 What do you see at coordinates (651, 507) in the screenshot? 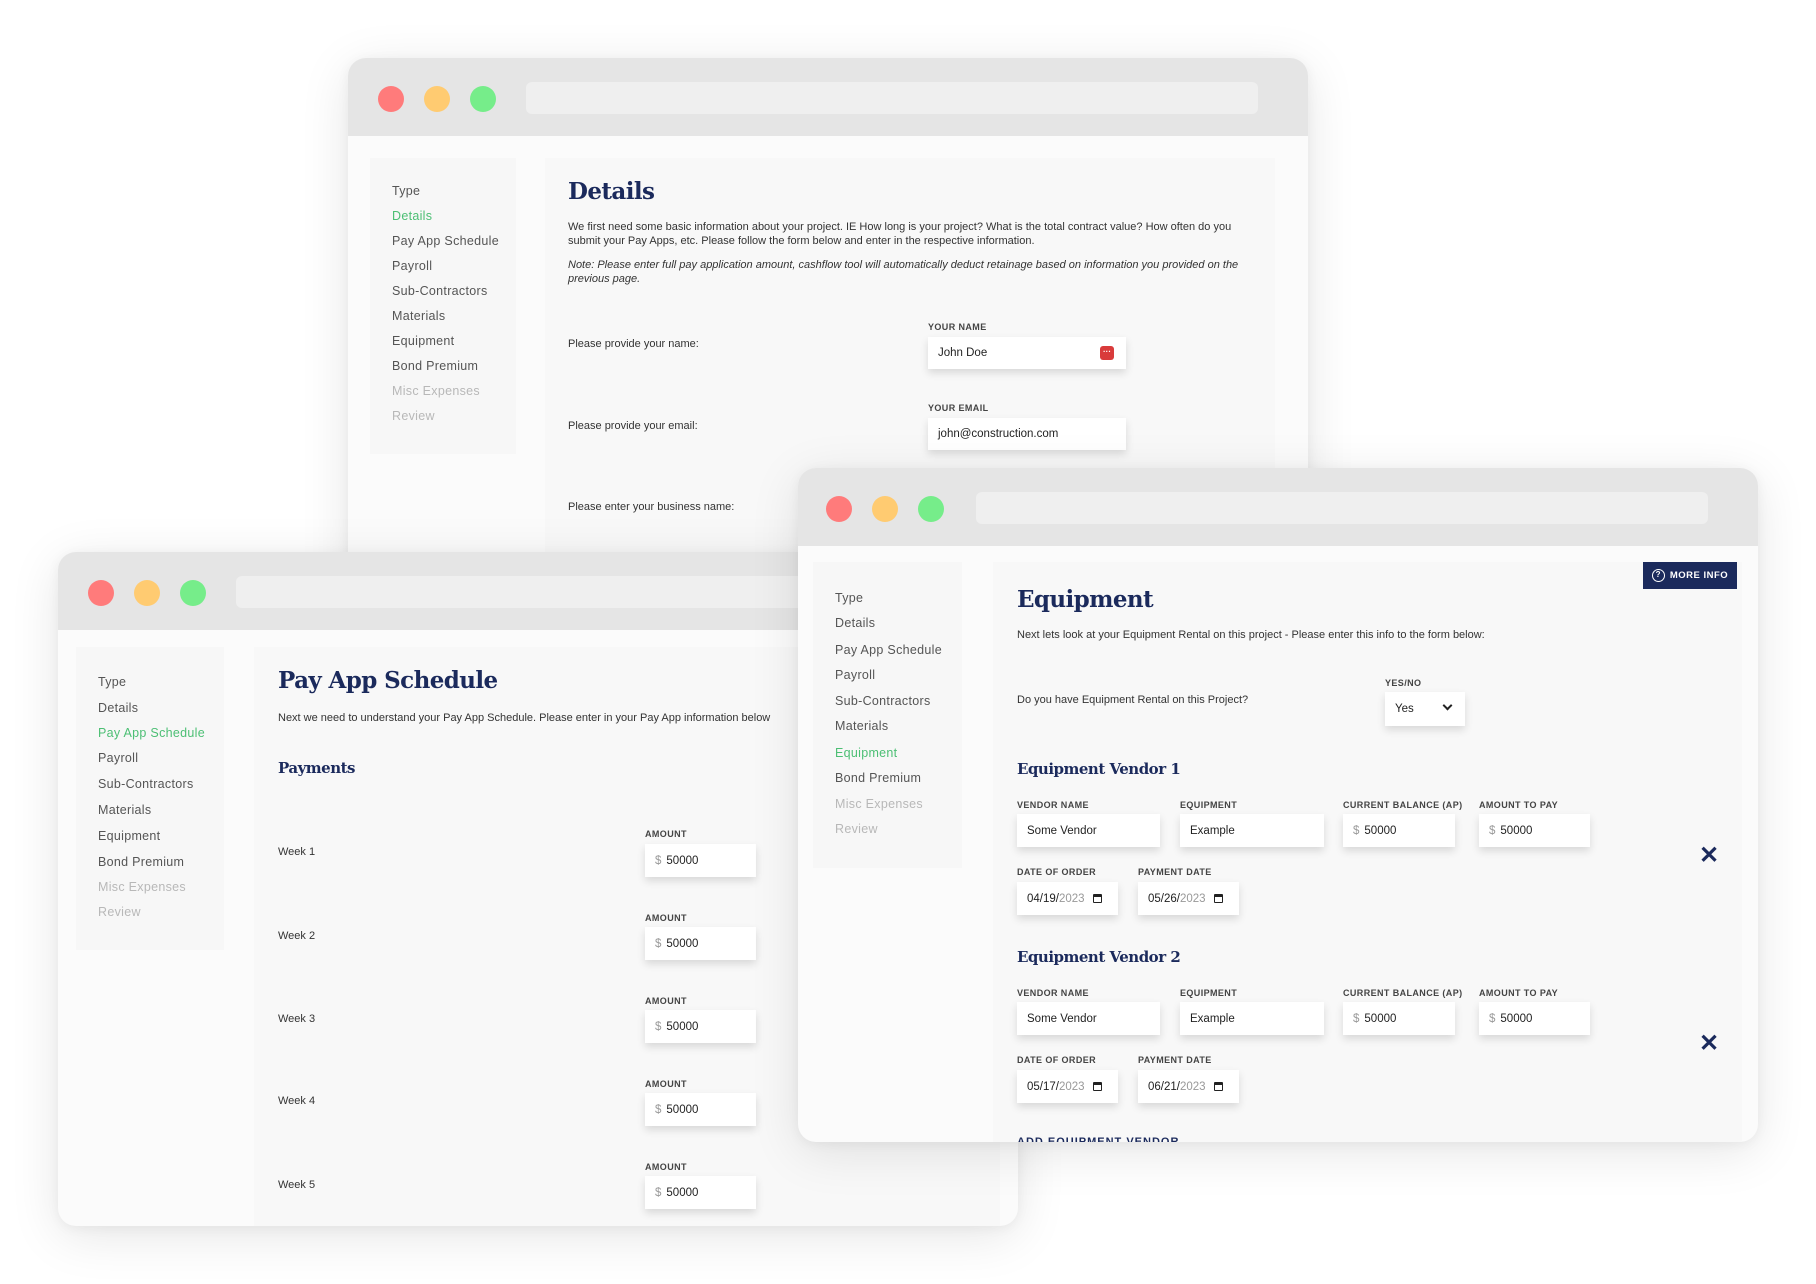
I see `business-name-question: Please enter your business name:` at bounding box center [651, 507].